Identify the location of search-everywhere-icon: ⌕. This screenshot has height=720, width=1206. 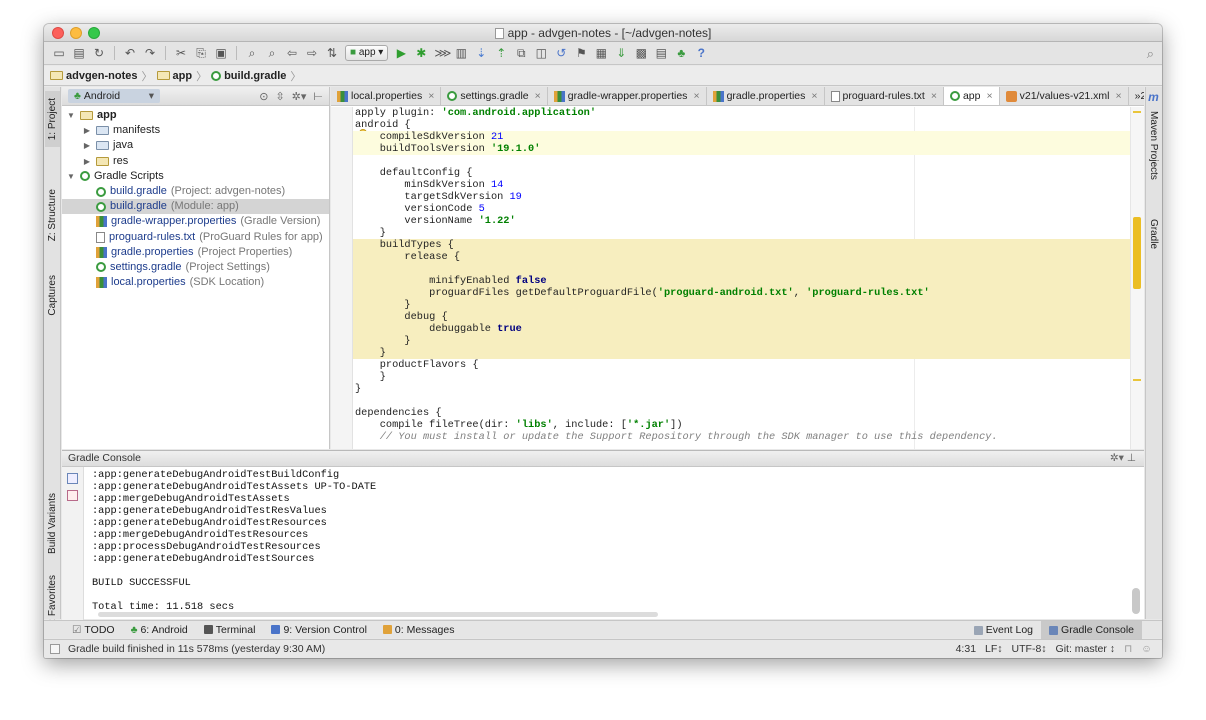
(1150, 54).